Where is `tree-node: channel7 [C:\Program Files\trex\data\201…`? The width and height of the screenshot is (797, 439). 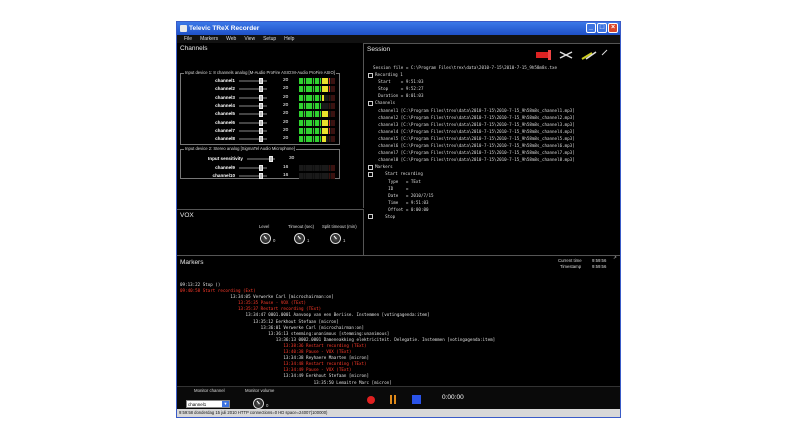
tree-node: channel7 [C:\Program Files\trex\data\201… is located at coordinates (471, 152).